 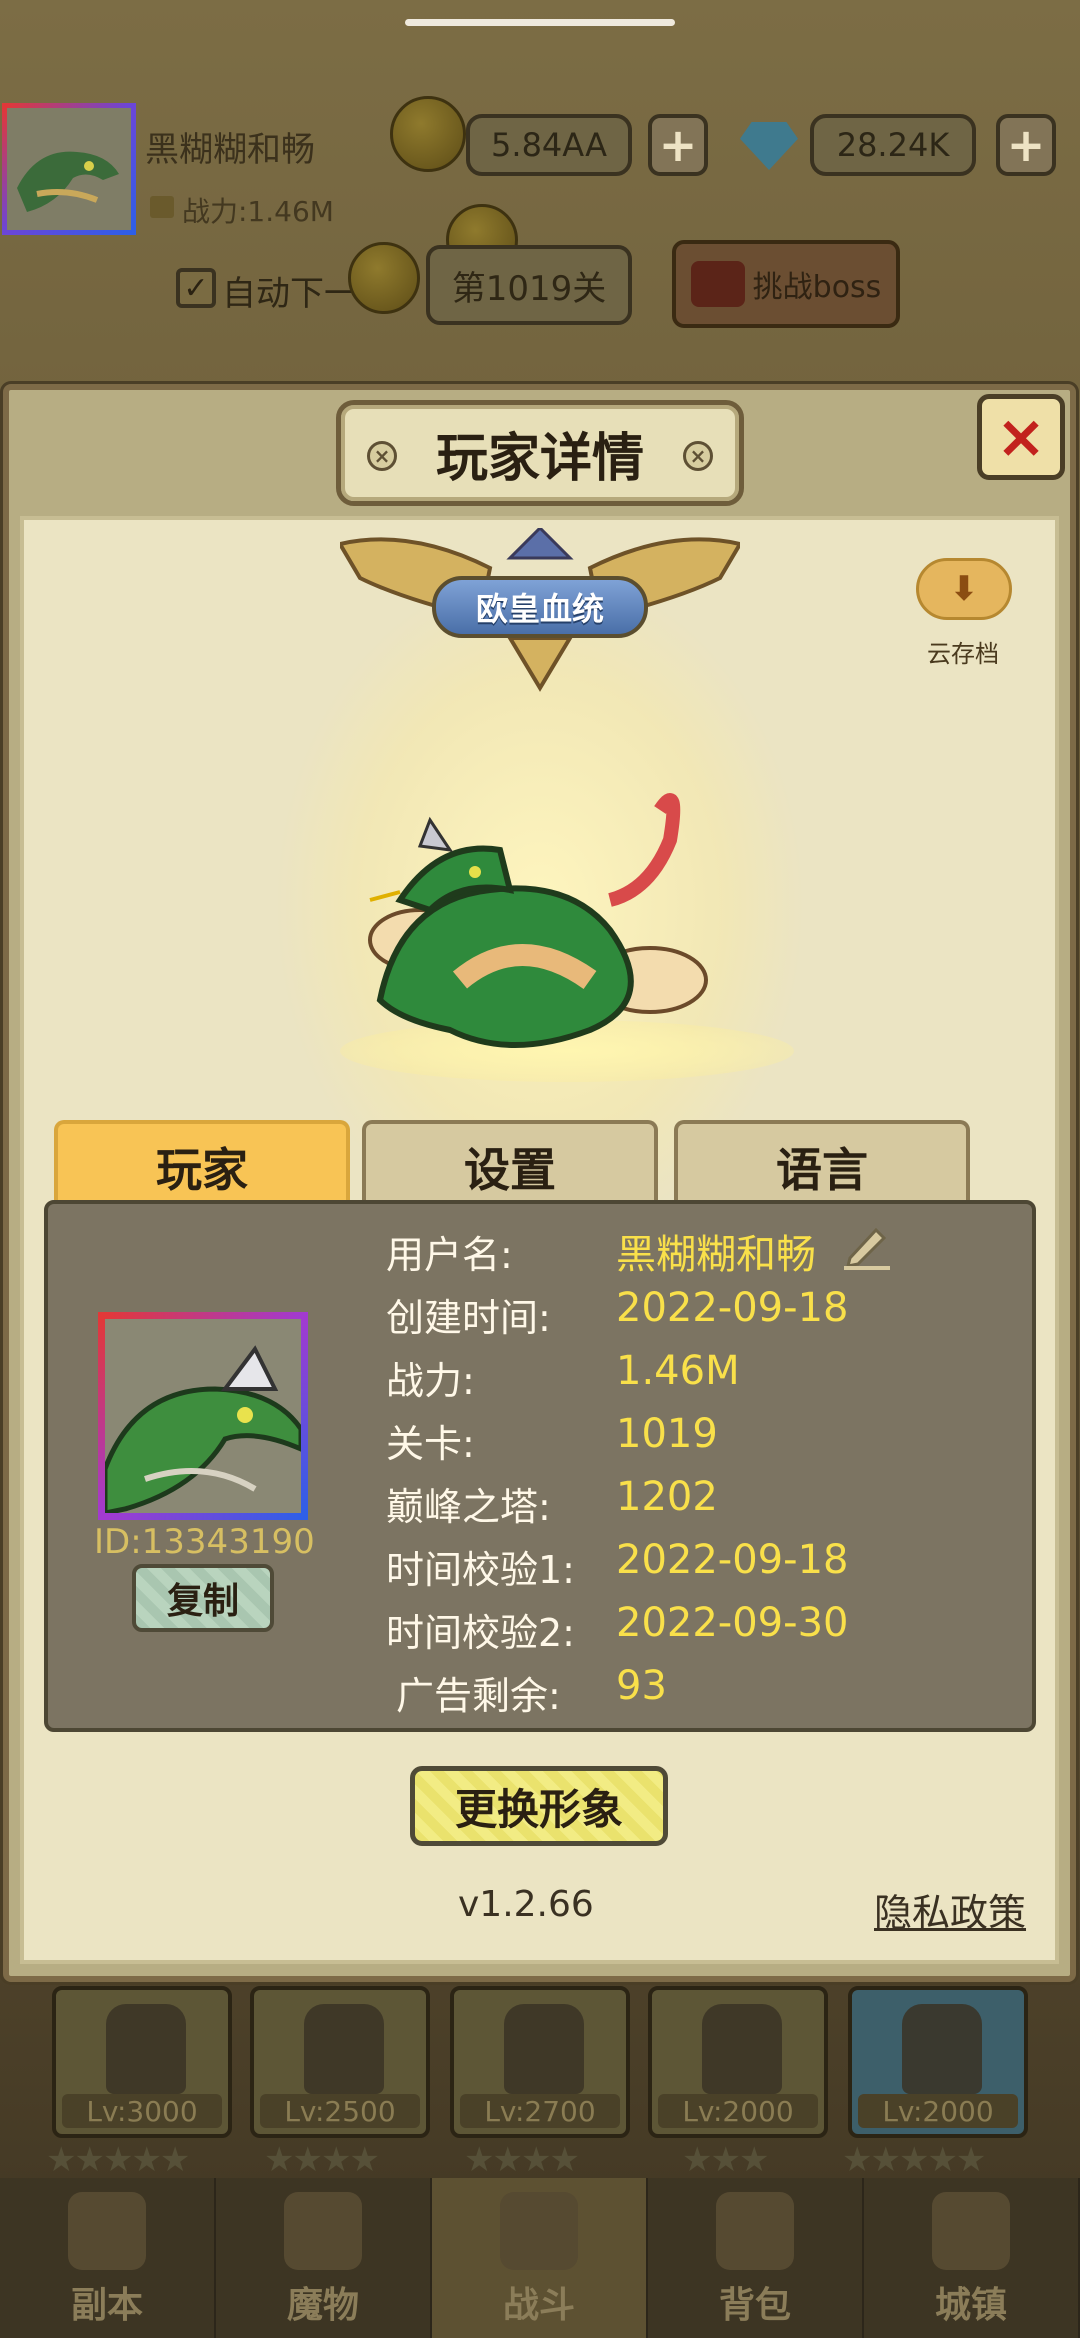 I want to click on hero-card: Lv:2500, so click(x=340, y=2062).